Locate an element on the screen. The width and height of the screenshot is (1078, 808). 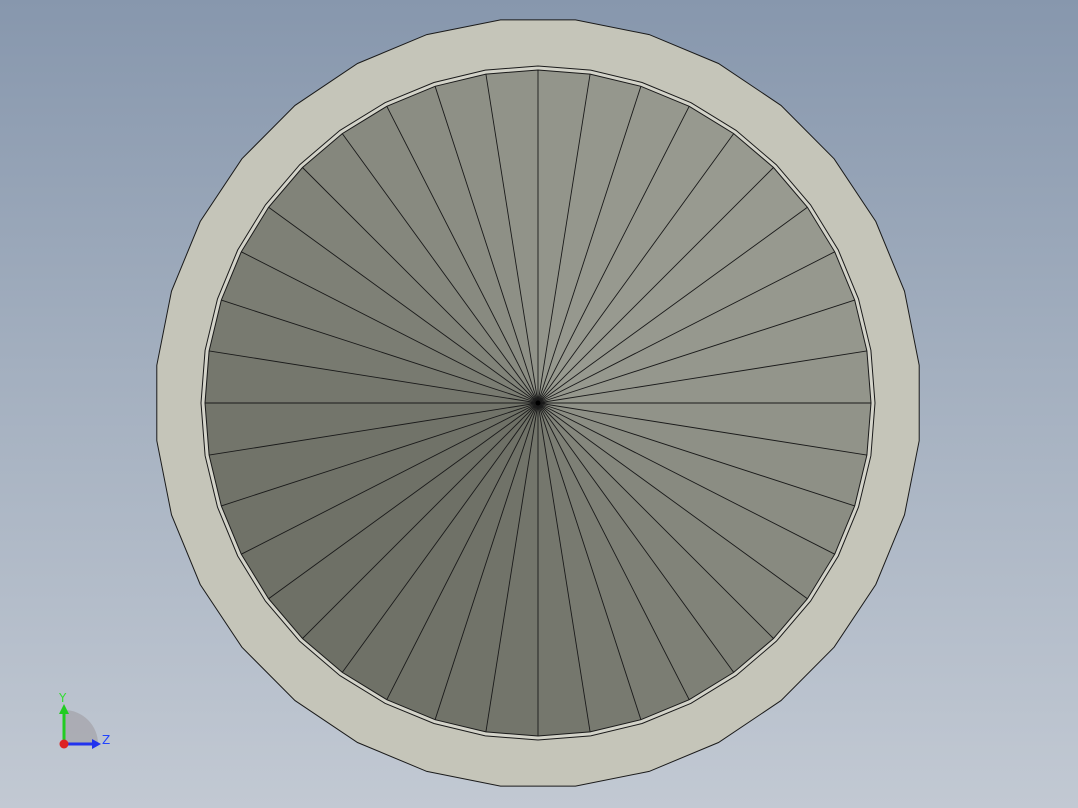
triad-quadrant is located at coordinates (81, 727).